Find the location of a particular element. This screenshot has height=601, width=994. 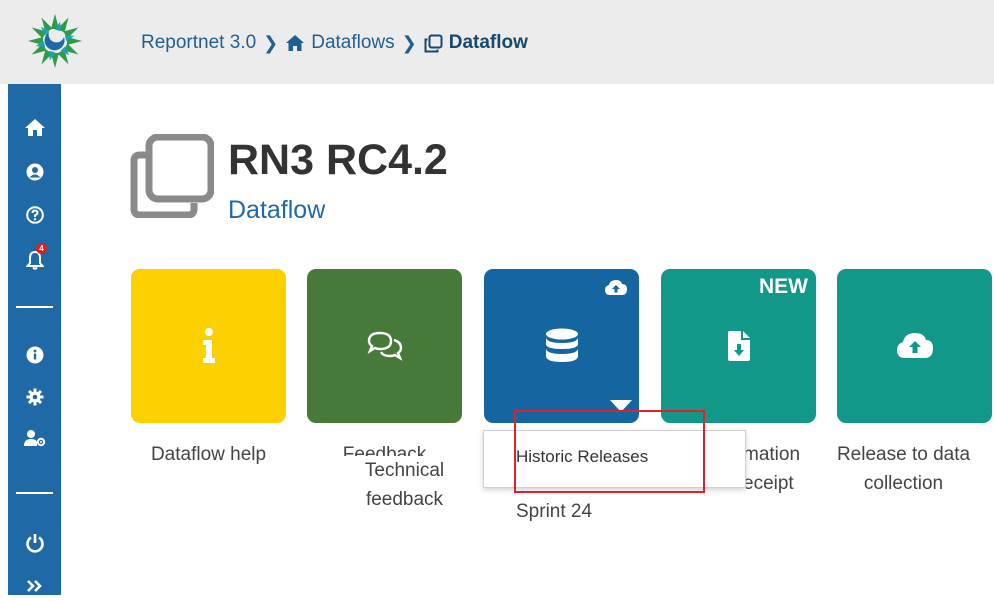

notification-count-badge: 4 is located at coordinates (41, 248).